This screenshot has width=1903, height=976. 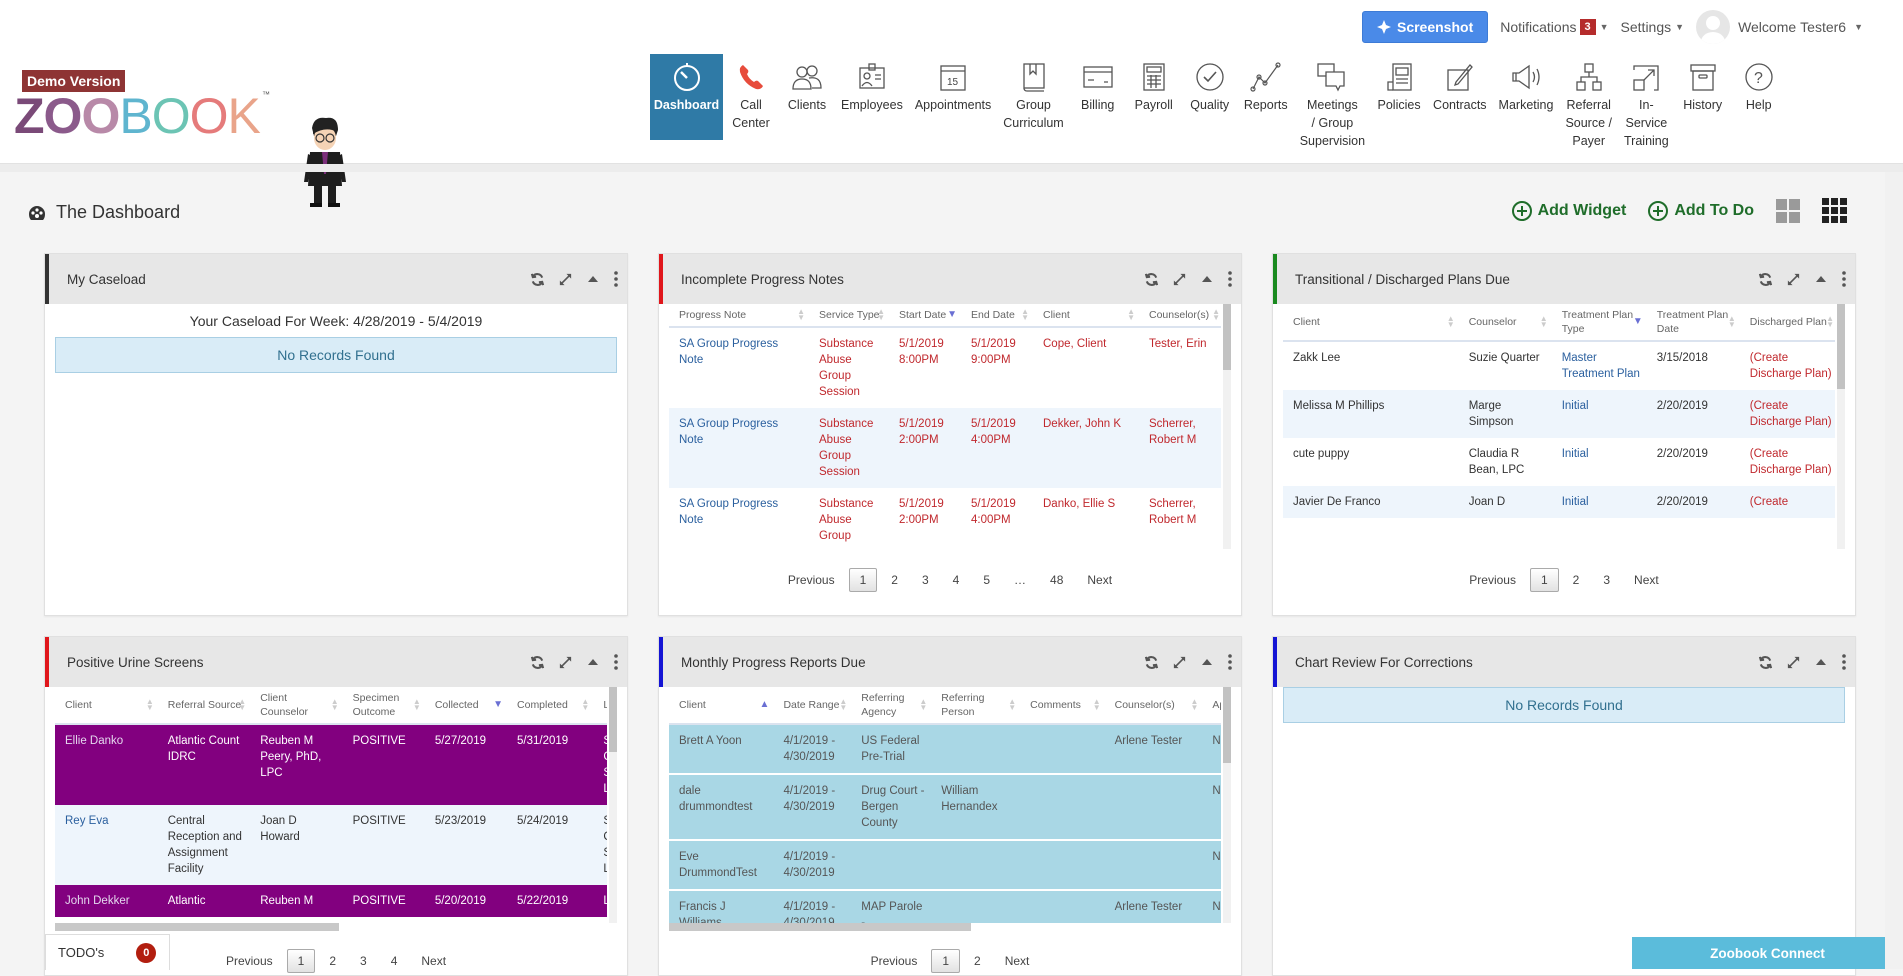 What do you see at coordinates (1693, 323) in the screenshot?
I see `column-header: Treatment Plan Date ▲ ▼` at bounding box center [1693, 323].